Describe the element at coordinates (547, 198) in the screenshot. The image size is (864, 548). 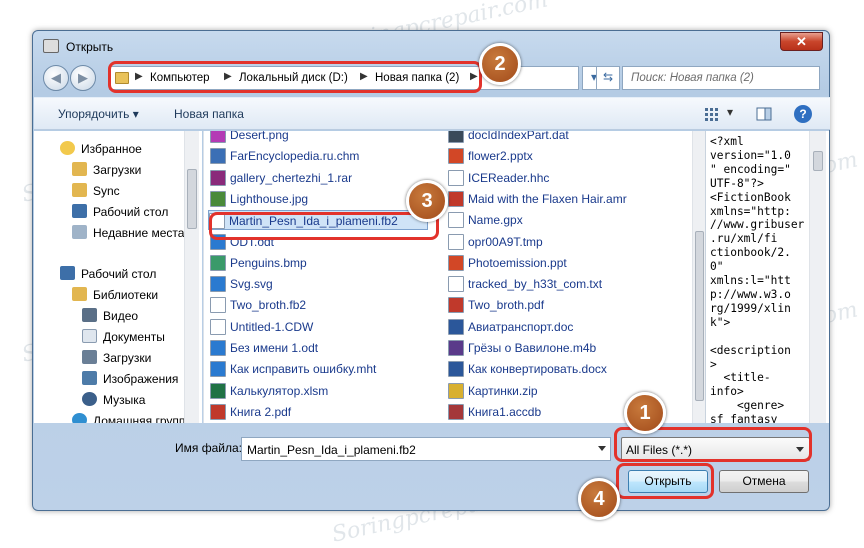
I see `file-name: Maid with the Flaxen Hair.amr` at that location.